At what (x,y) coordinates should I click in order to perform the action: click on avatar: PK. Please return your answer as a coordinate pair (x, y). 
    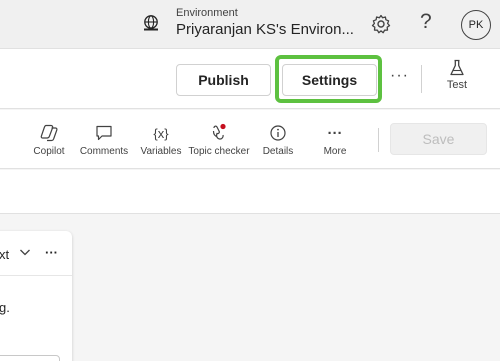
    Looking at the image, I should click on (476, 25).